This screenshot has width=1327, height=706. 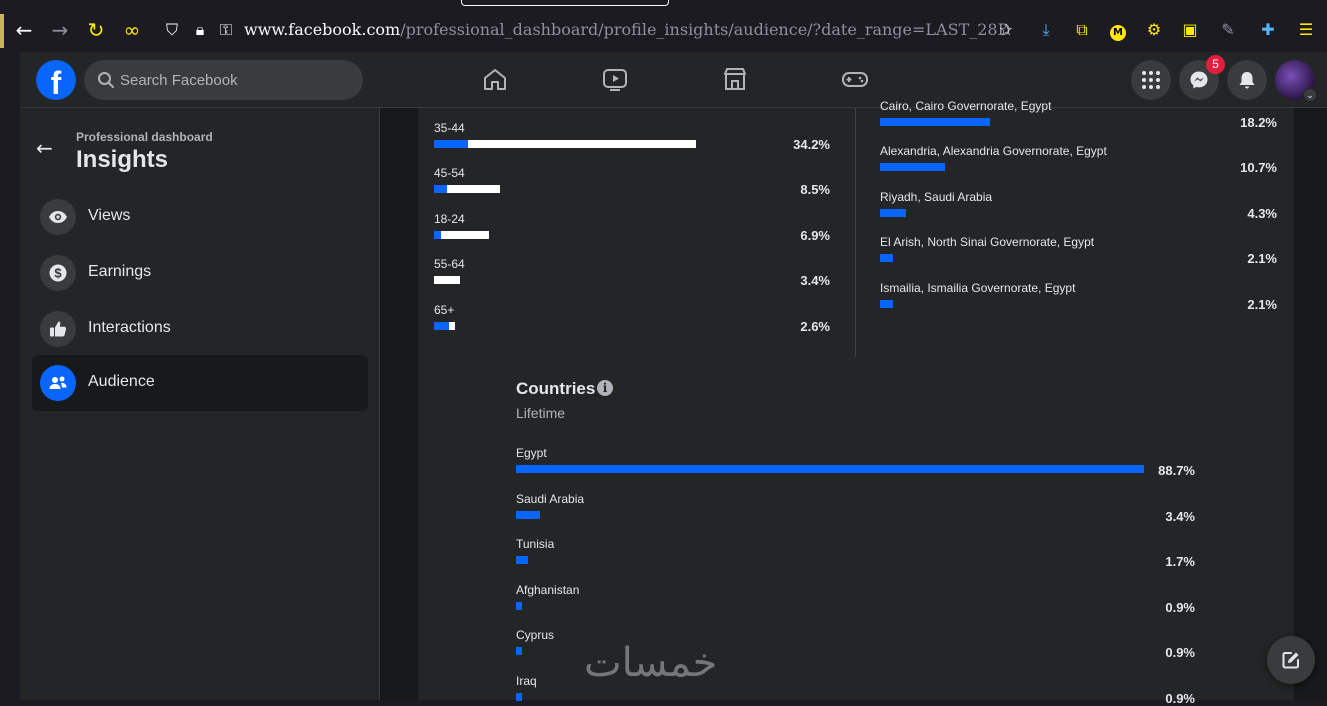 What do you see at coordinates (815, 235) in the screenshot?
I see `age-group-percent: 6.9%` at bounding box center [815, 235].